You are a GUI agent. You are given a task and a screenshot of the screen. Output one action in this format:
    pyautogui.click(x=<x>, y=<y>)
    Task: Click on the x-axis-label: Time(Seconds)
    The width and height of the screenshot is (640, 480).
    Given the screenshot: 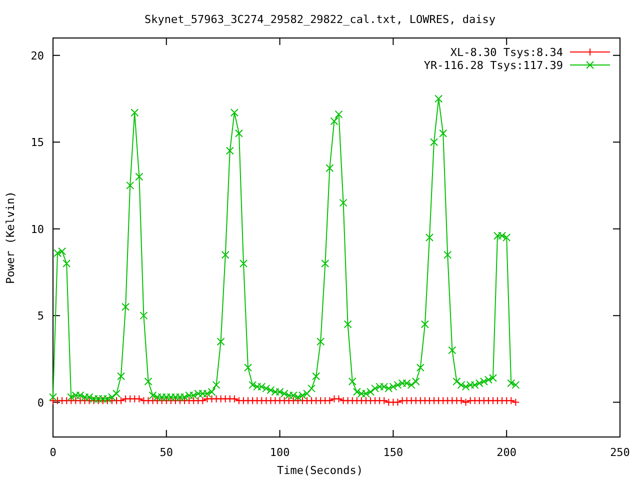 What is the action you would take?
    pyautogui.click(x=320, y=470)
    